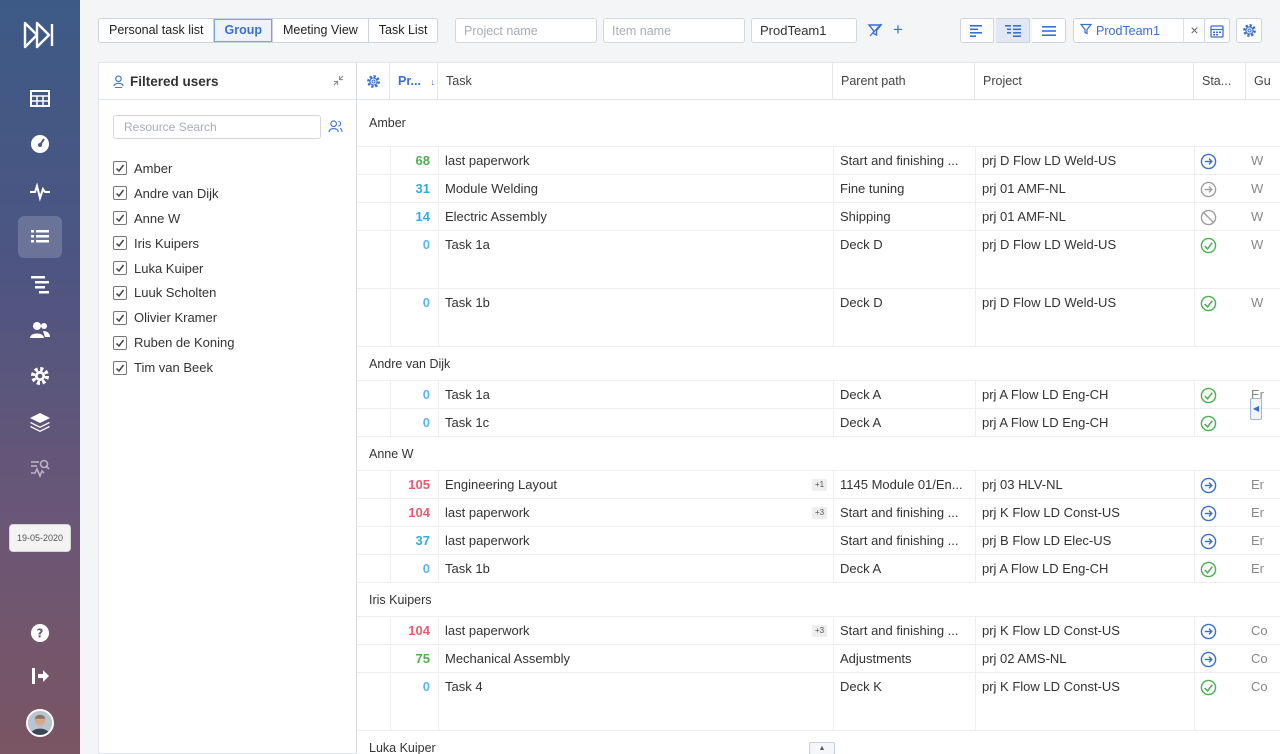 This screenshot has height=754, width=1280. What do you see at coordinates (818, 422) in the screenshot?
I see `task-row: 0 Task 1c Deck A prj A Flow LD Eng-CH` at bounding box center [818, 422].